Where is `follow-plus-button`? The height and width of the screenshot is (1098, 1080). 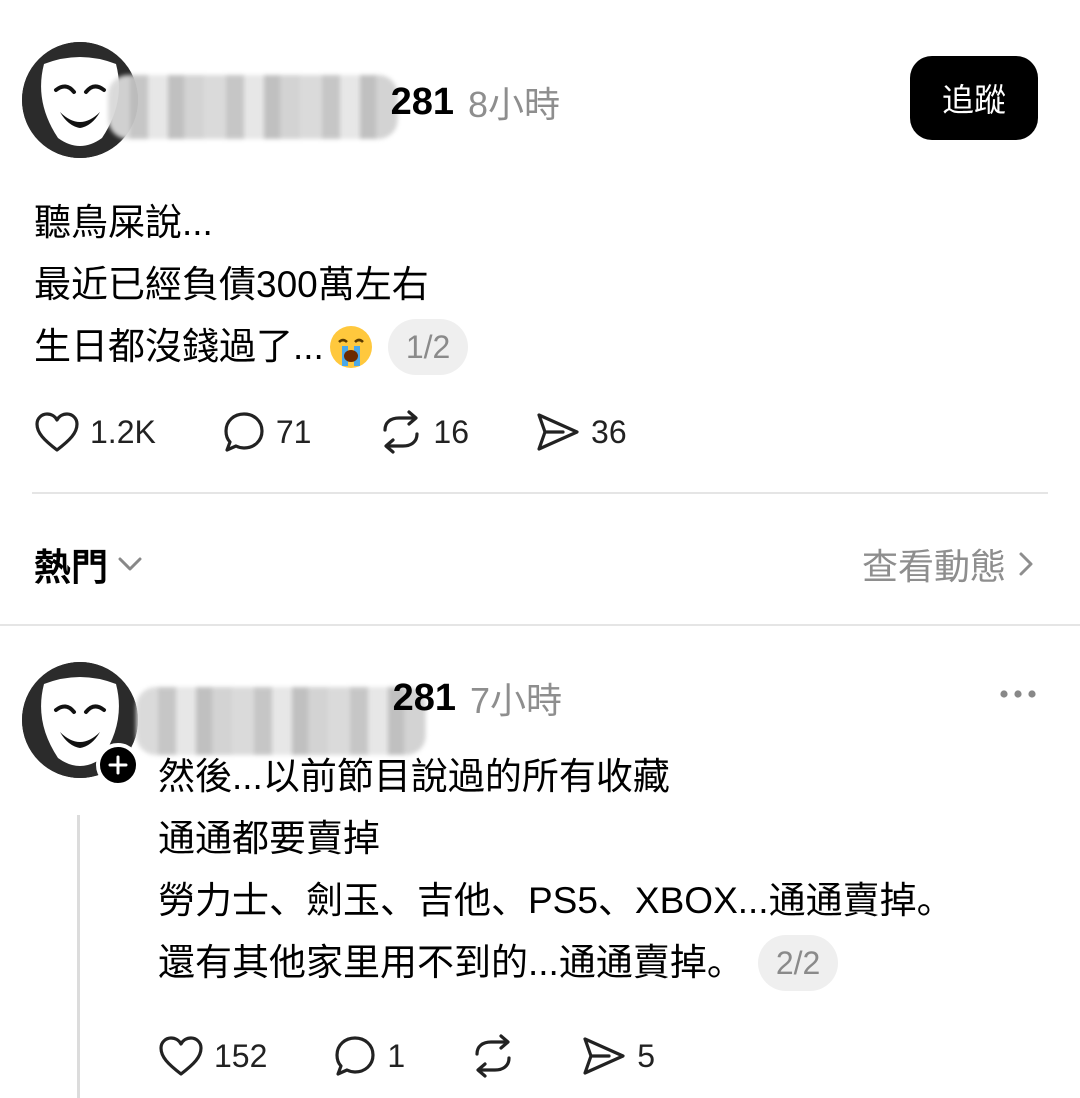 follow-plus-button is located at coordinates (118, 765).